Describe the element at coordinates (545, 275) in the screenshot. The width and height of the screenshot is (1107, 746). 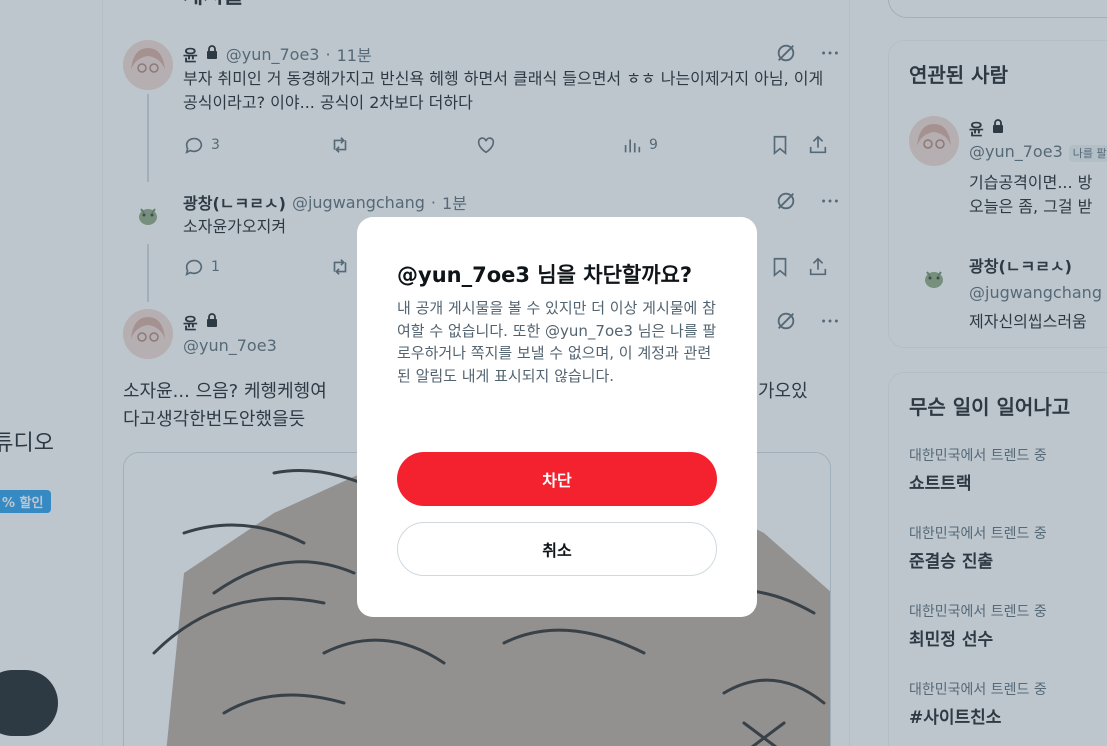
I see `dialog-title: @yun_7oe3 님을 차단할까요?` at that location.